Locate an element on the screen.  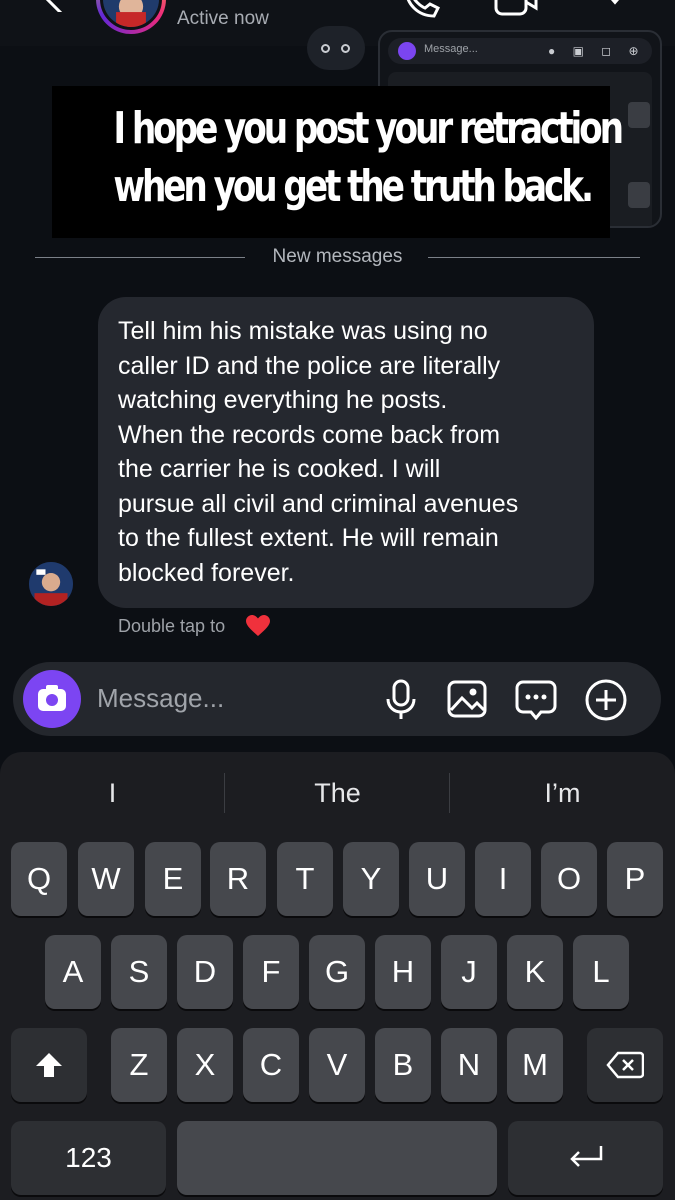
return-key is located at coordinates (585, 1158).